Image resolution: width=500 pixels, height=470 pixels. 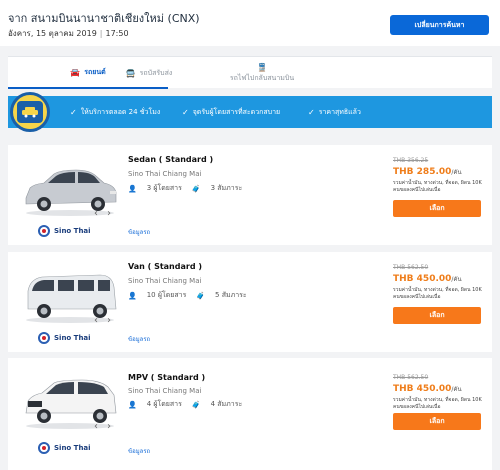 I want to click on van-image, so click(x=71, y=298).